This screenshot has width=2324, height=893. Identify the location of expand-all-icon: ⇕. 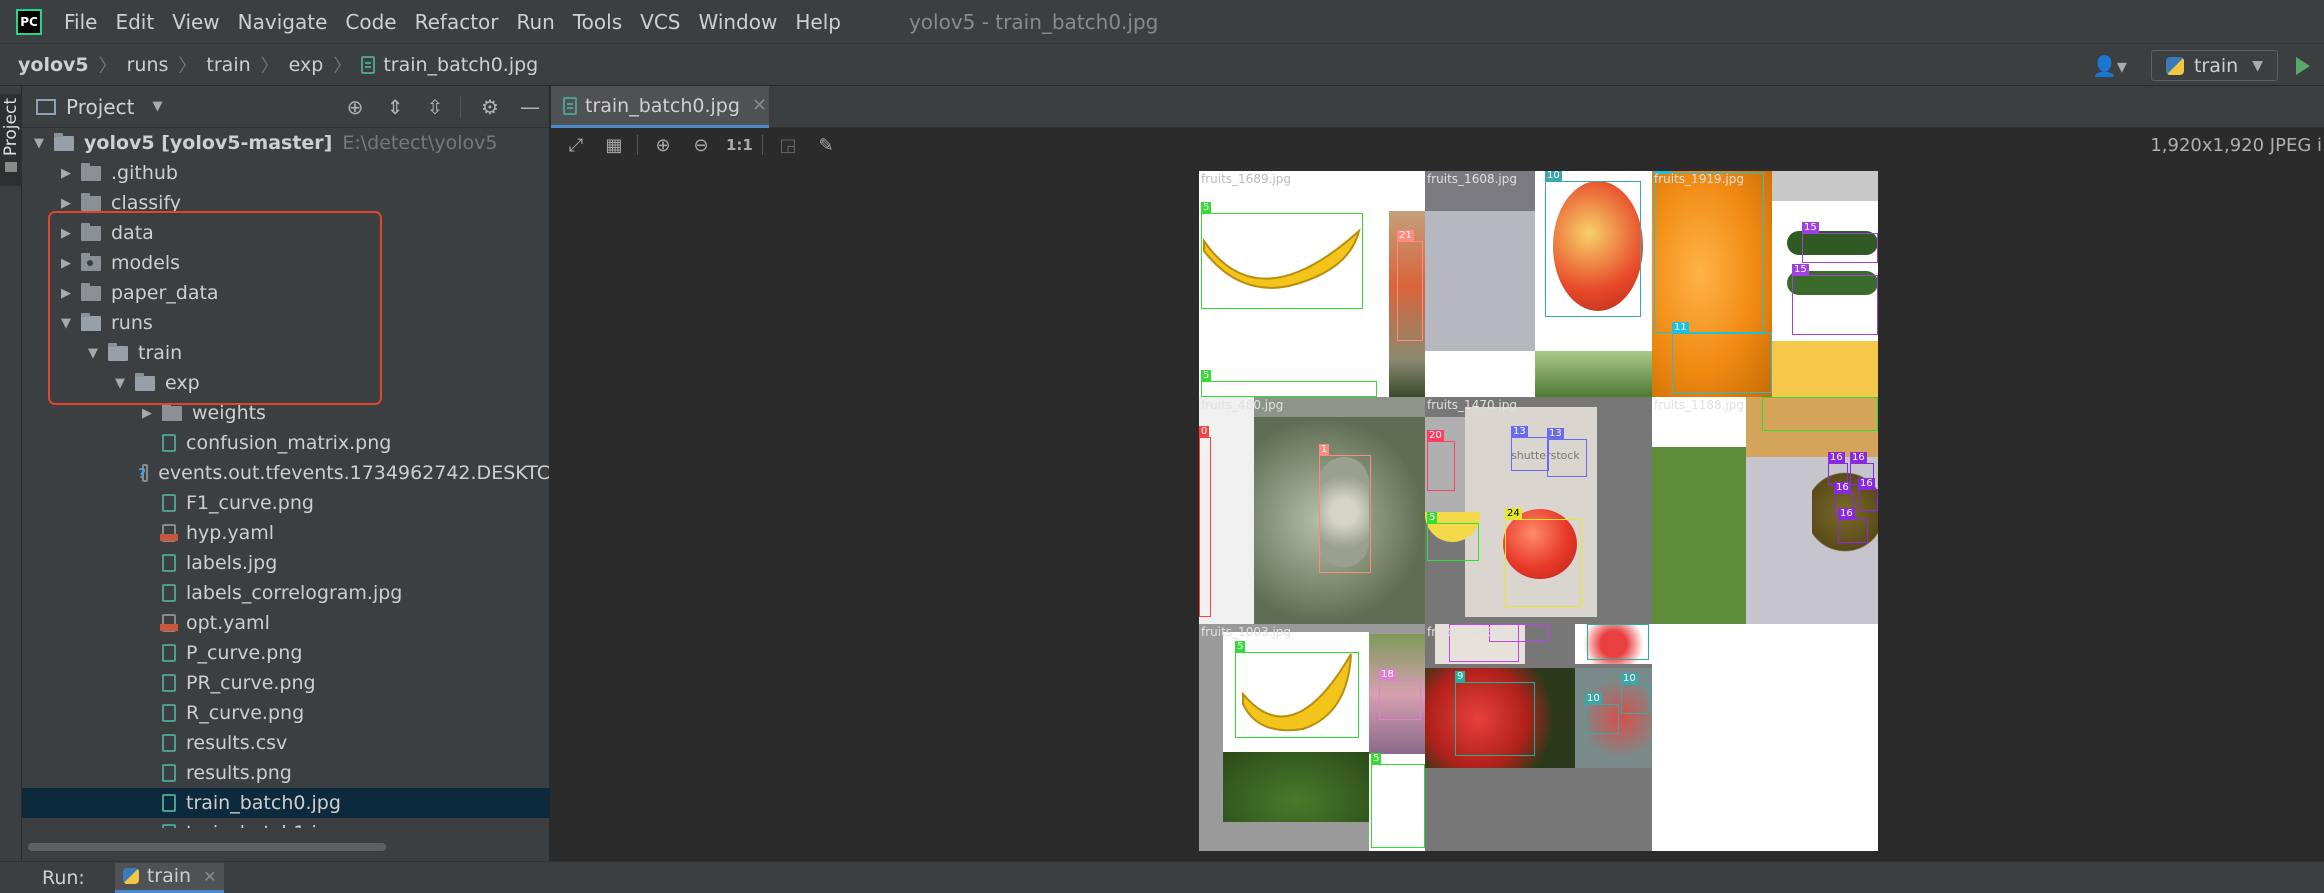
(395, 107).